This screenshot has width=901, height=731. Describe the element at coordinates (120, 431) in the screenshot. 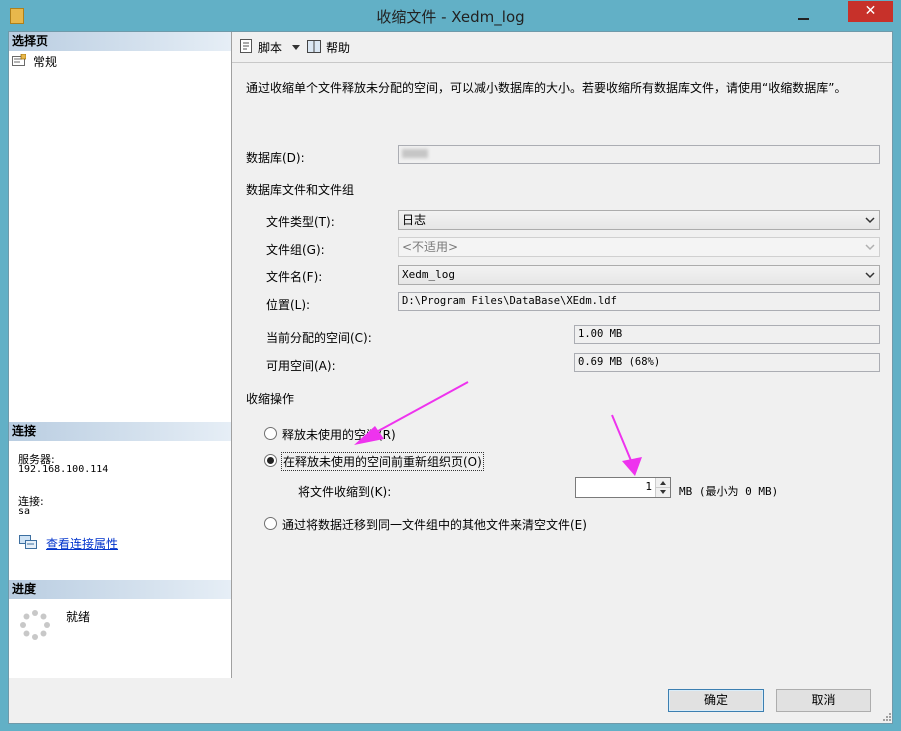

I see `connection-header: 连接` at that location.